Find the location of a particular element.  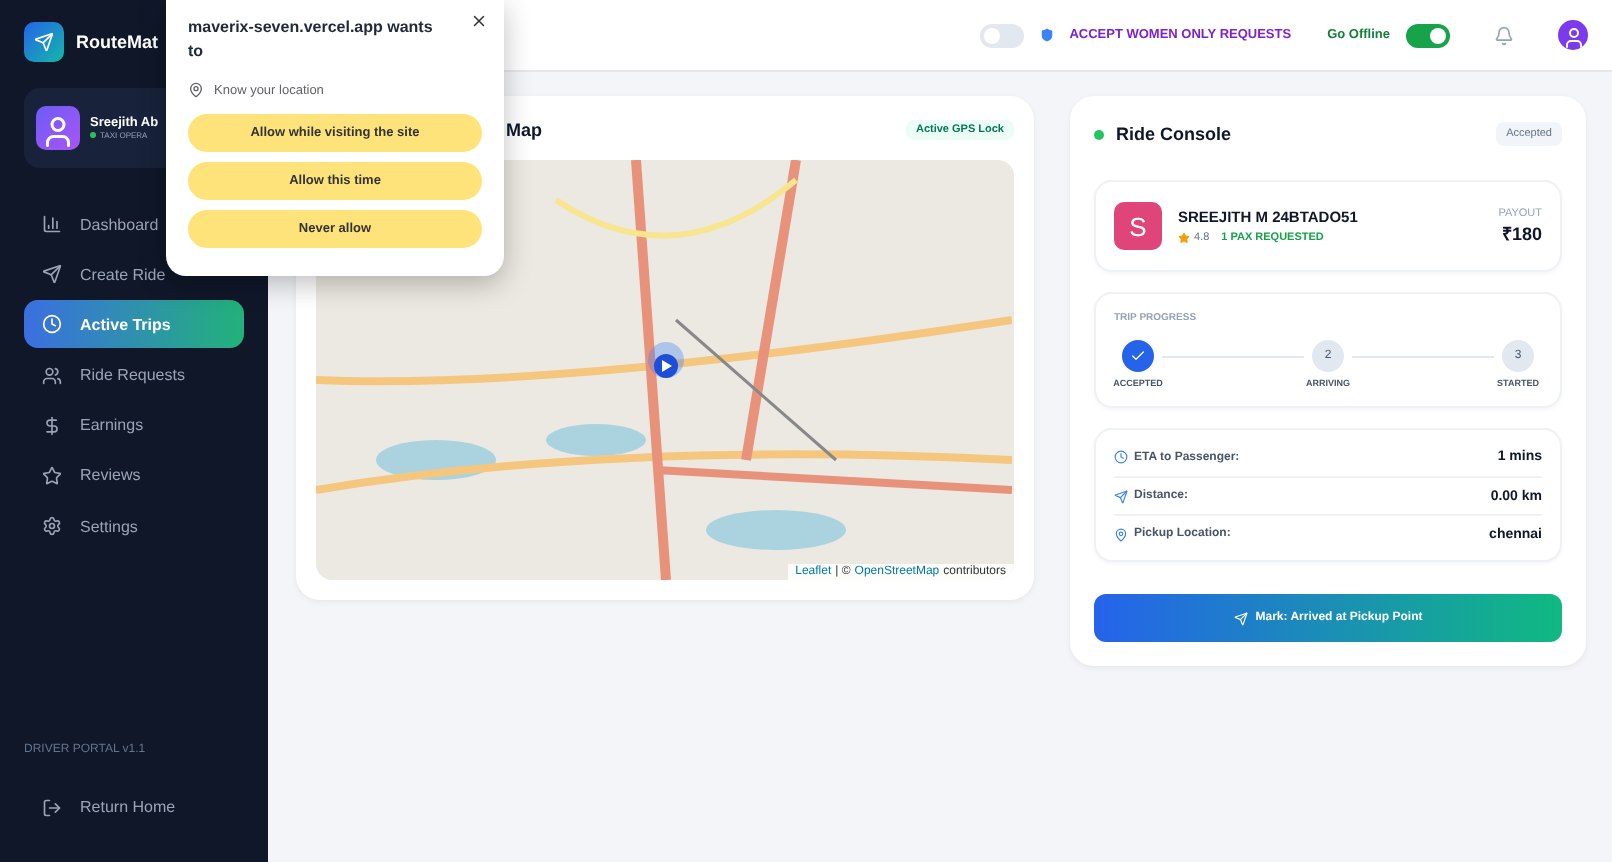

close-icon is located at coordinates (479, 21).